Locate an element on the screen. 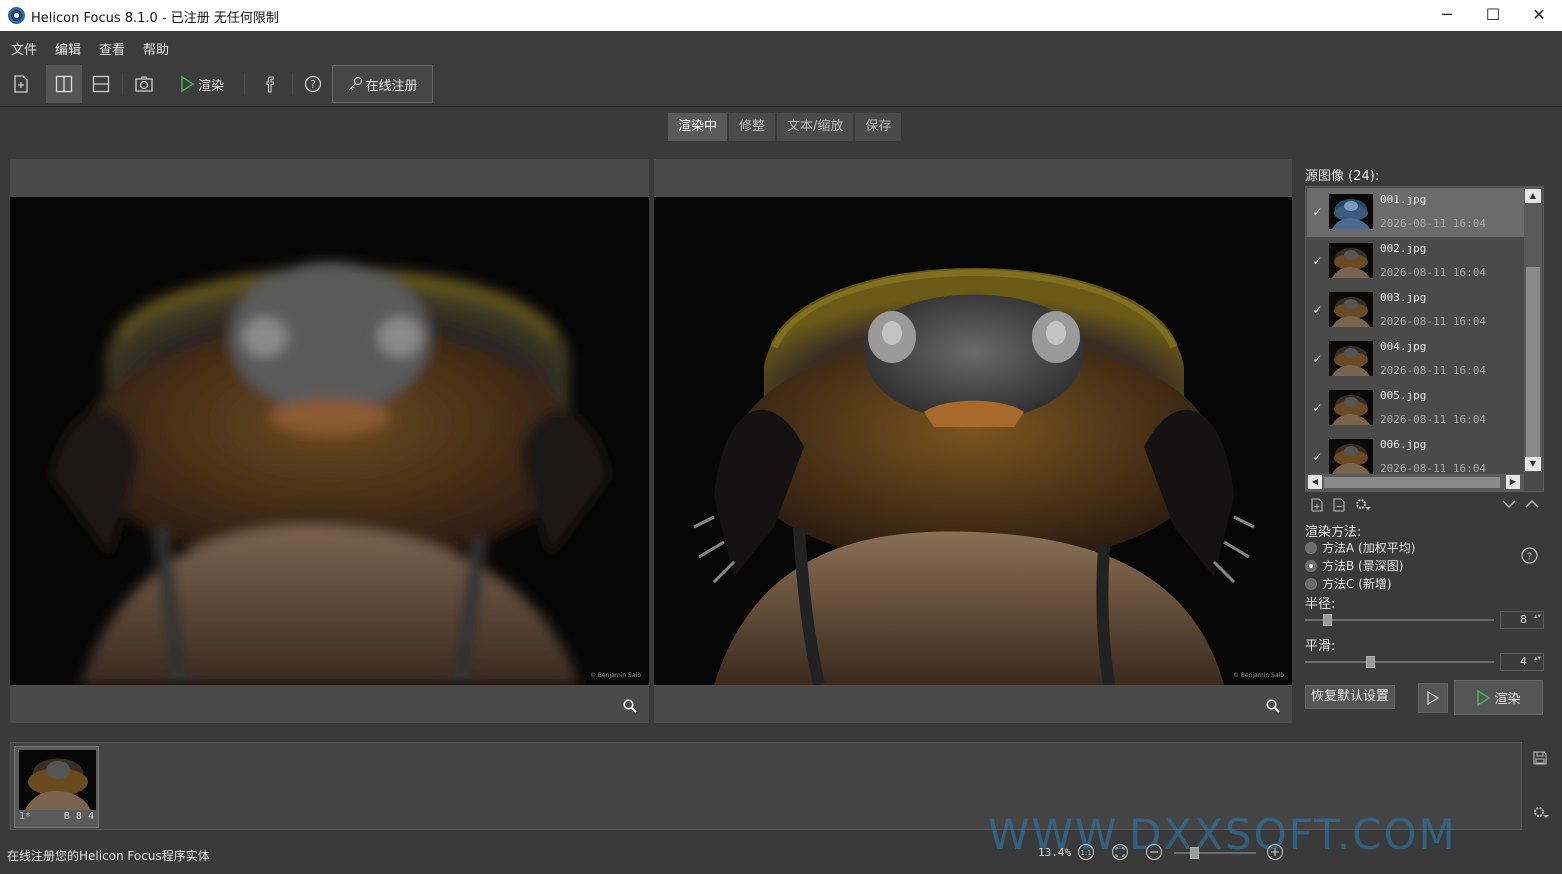 This screenshot has width=1562, height=874. render-options-button is located at coordinates (1433, 698).